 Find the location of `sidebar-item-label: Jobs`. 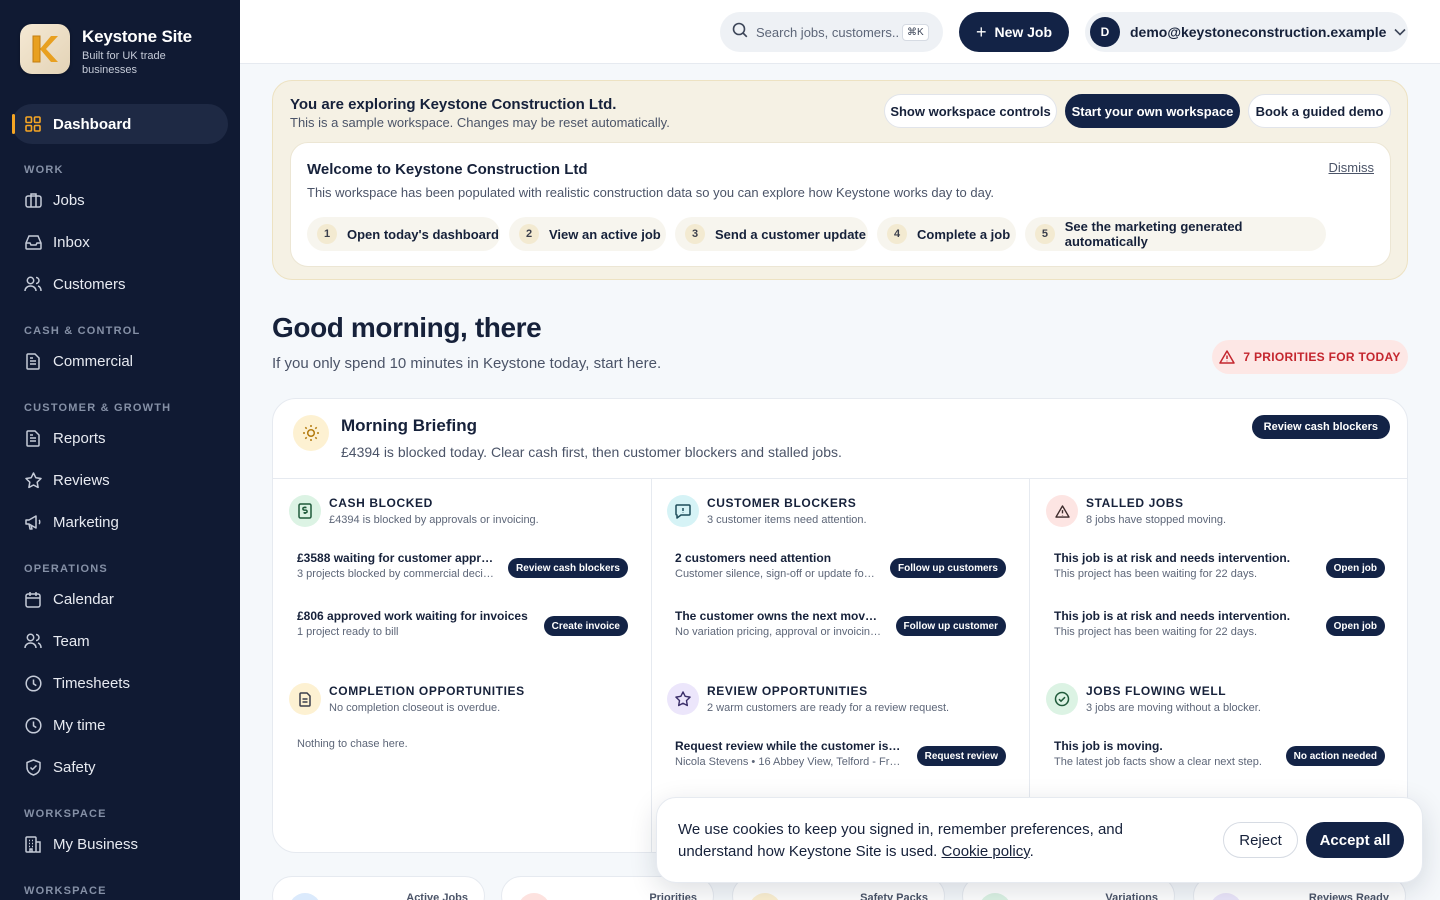

sidebar-item-label: Jobs is located at coordinates (69, 200).